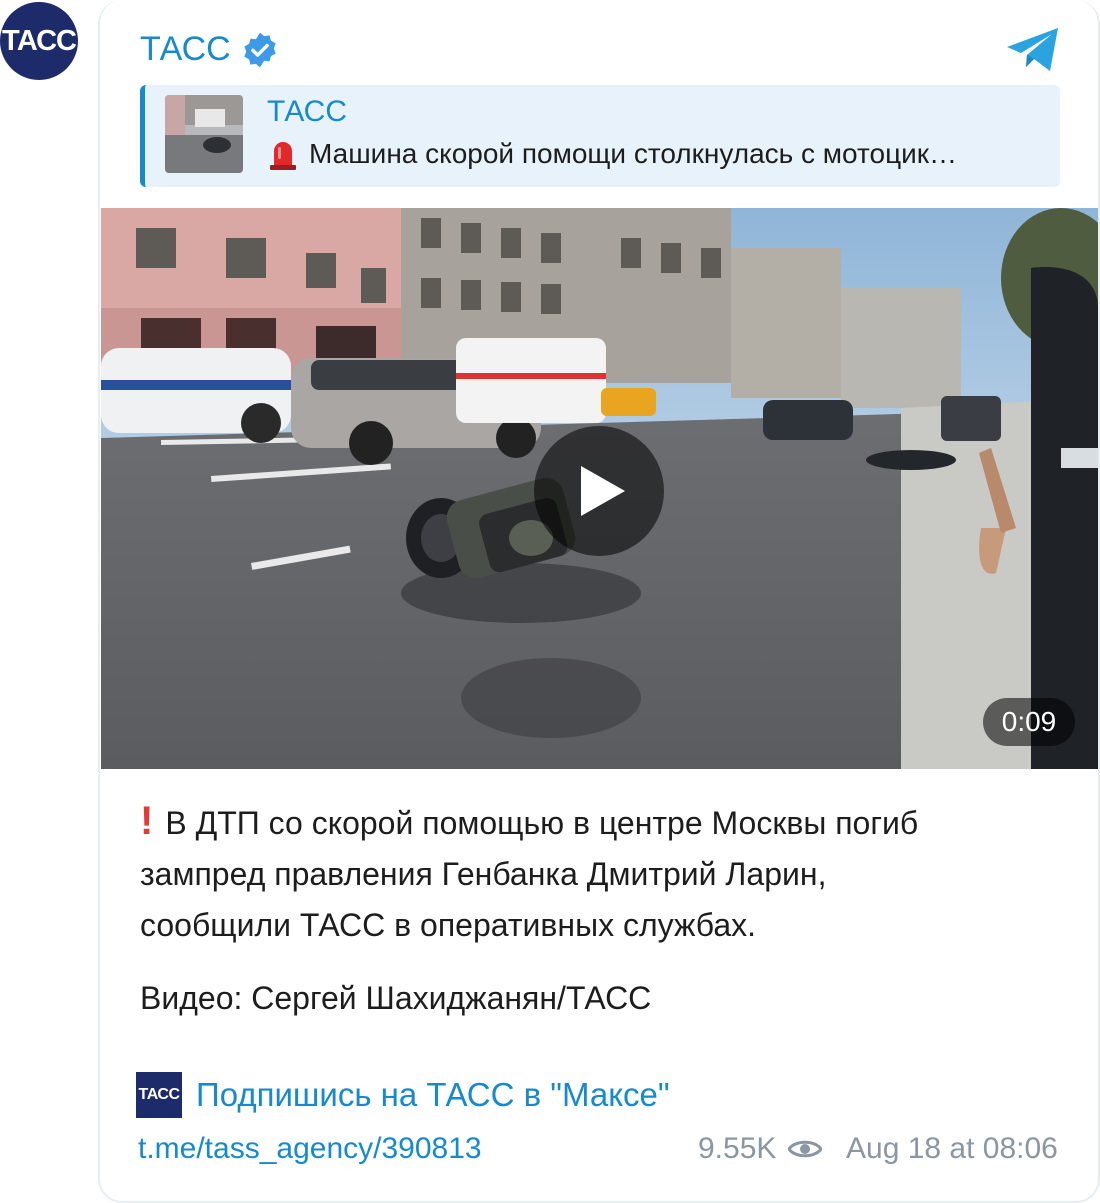 The image size is (1100, 1203). I want to click on reply-title: ТАСС, so click(307, 111).